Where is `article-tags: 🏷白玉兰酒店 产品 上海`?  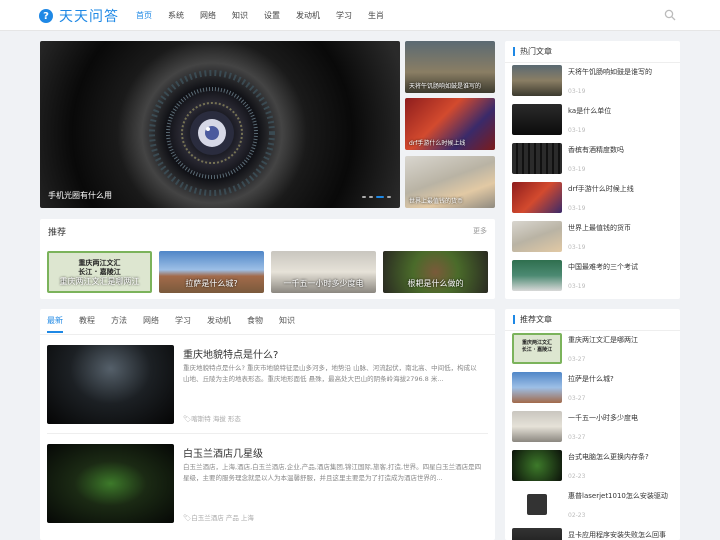 article-tags: 🏷白玉兰酒店 产品 上海 is located at coordinates (218, 518).